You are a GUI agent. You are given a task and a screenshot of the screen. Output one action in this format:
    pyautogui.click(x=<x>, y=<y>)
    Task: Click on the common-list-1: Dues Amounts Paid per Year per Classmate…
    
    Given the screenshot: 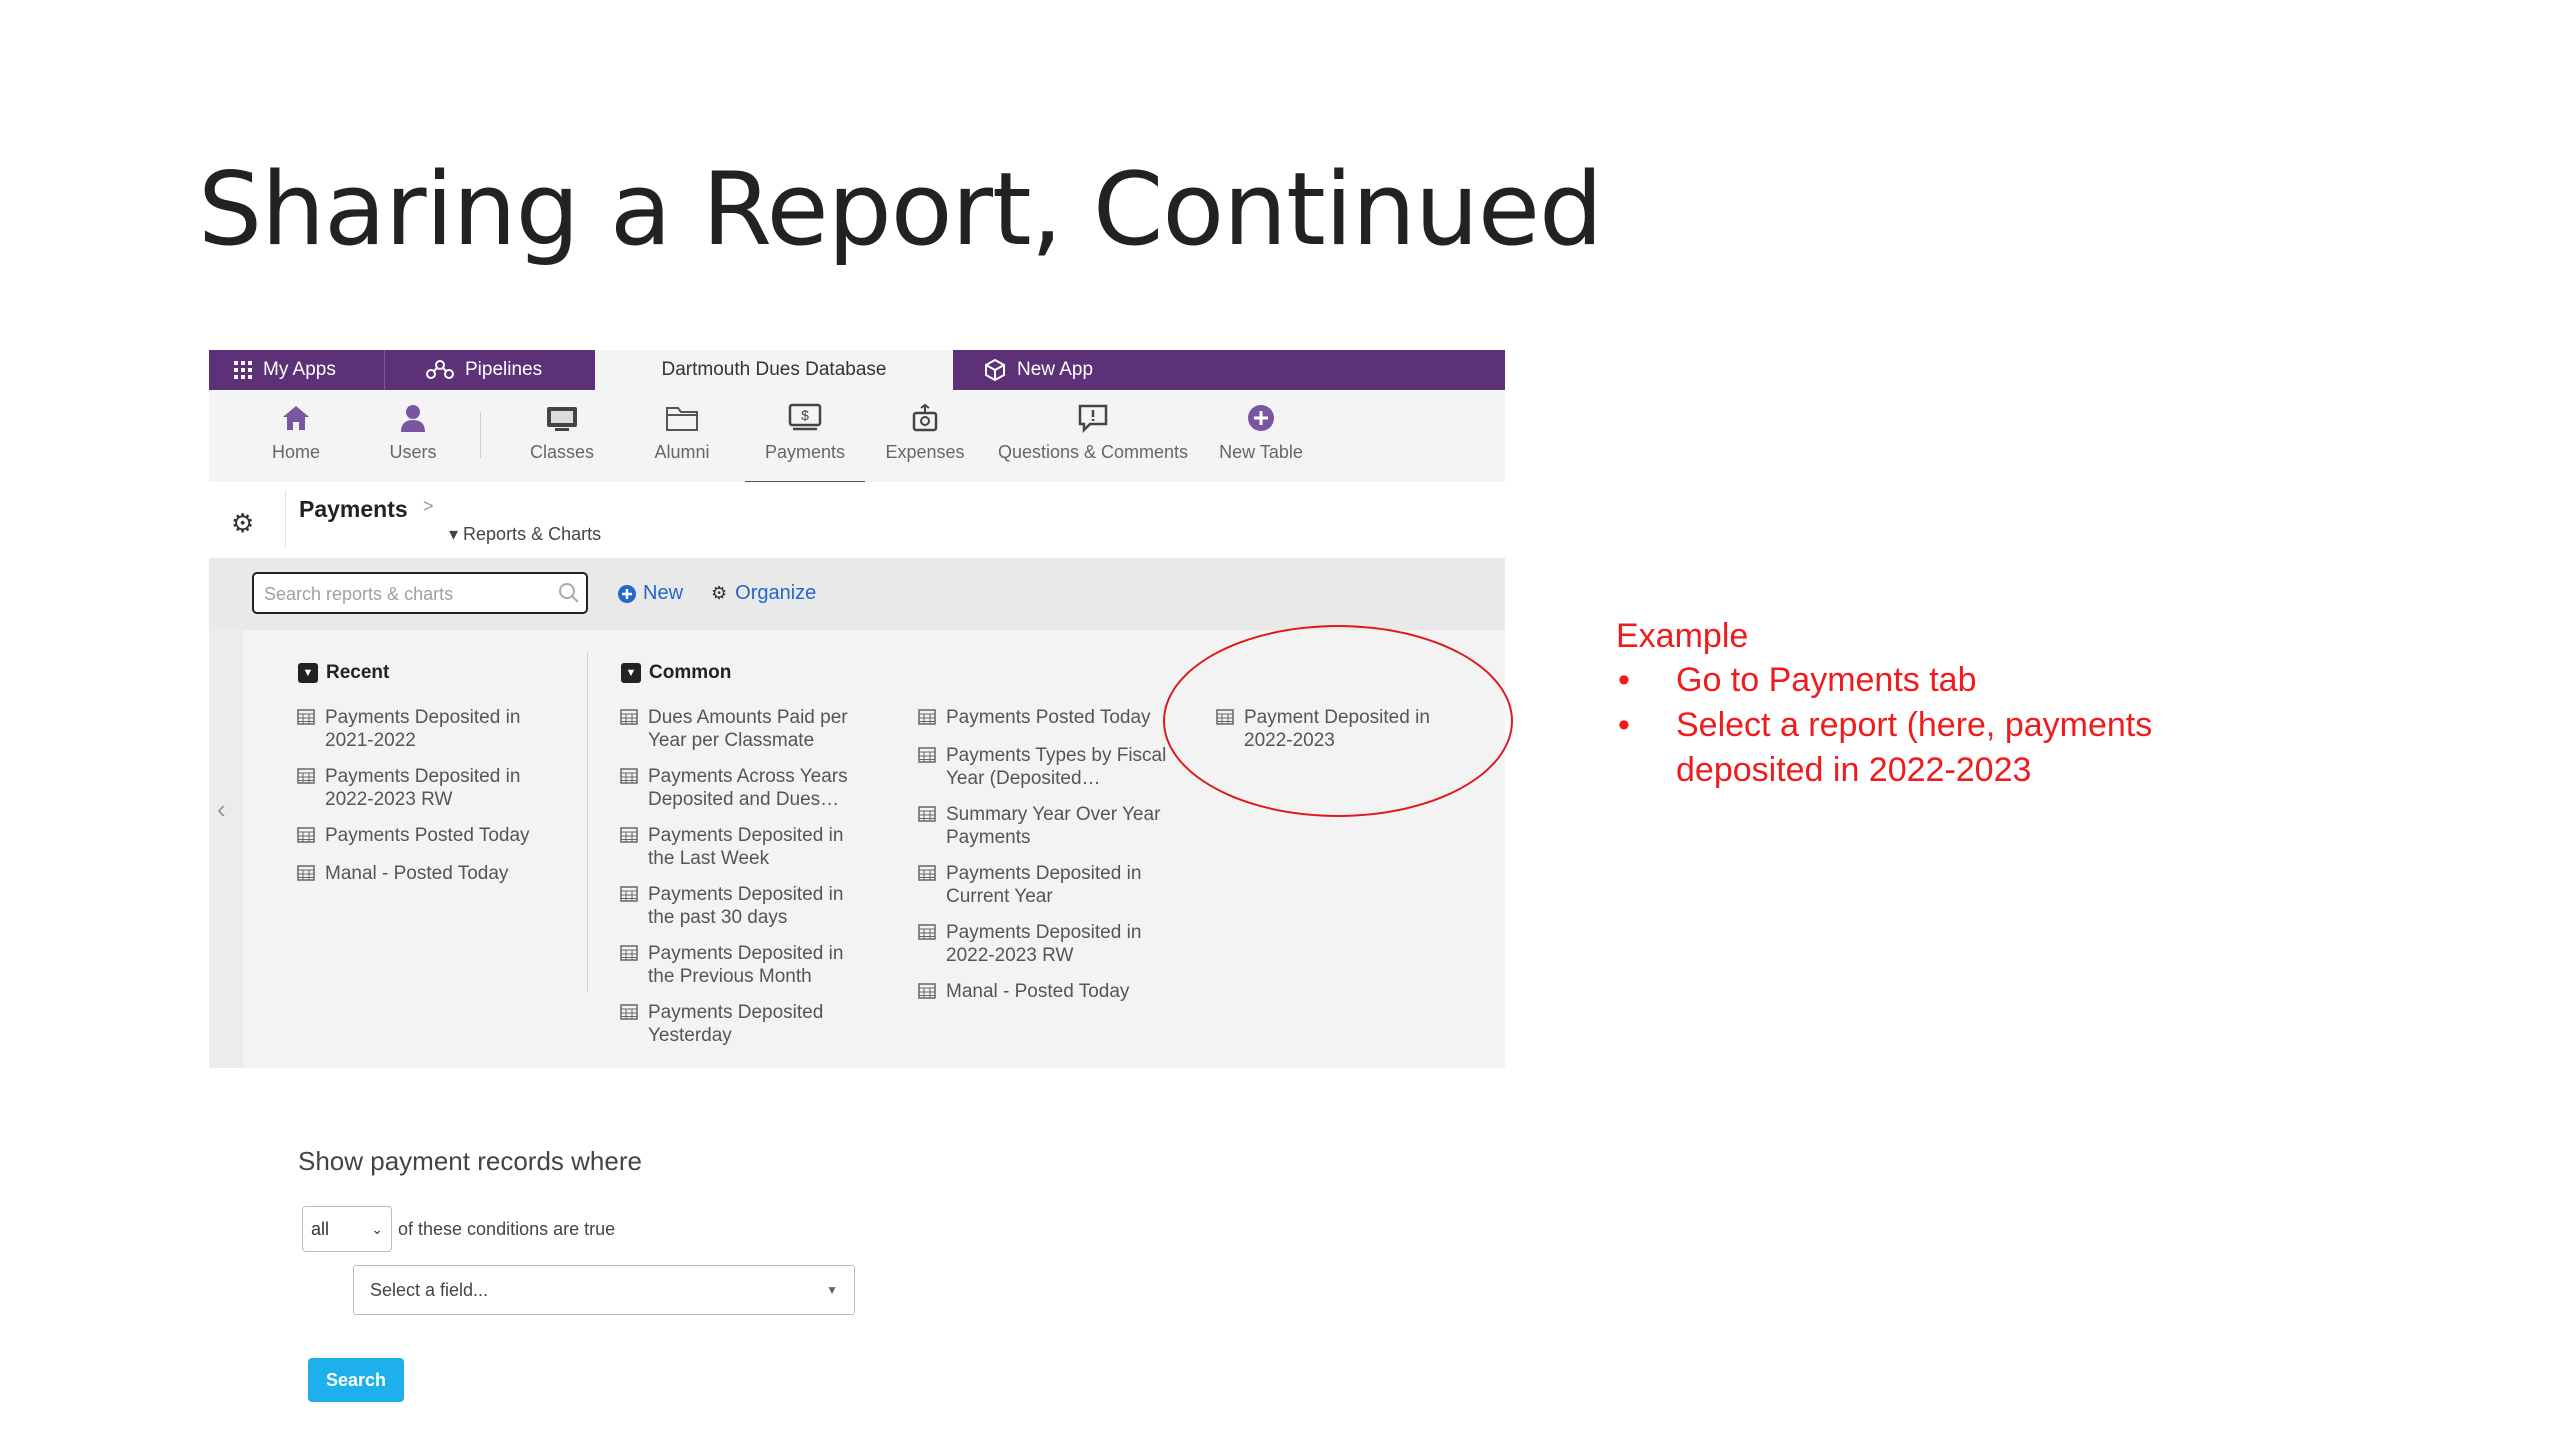 What is the action you would take?
    pyautogui.click(x=750, y=883)
    